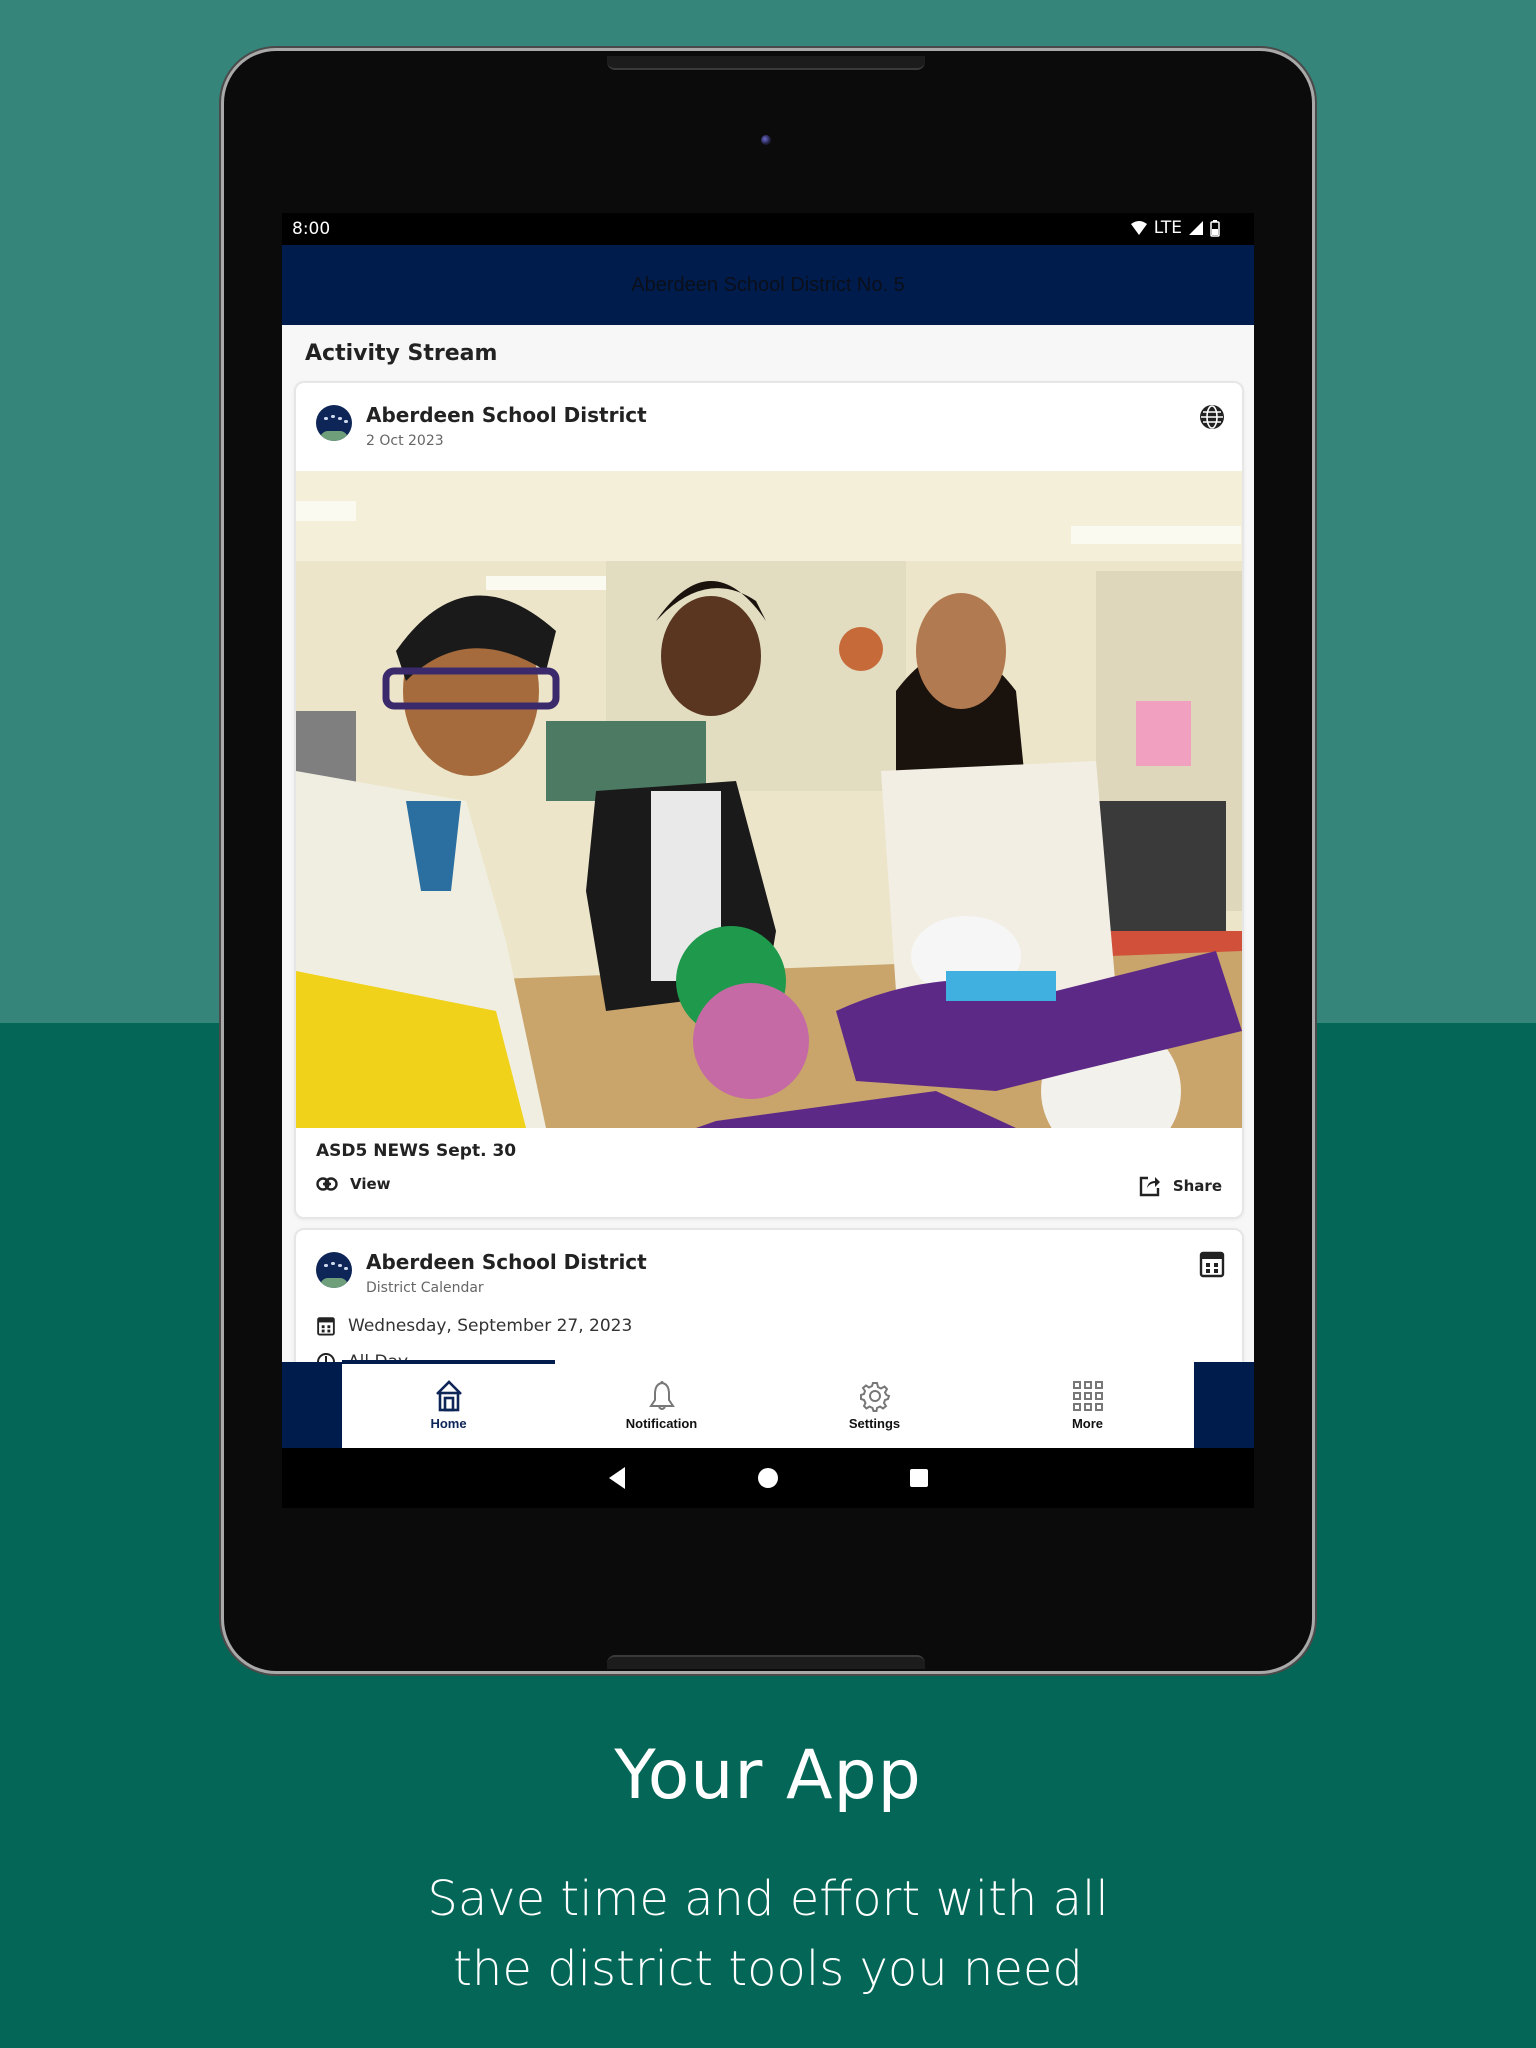 This screenshot has height=2048, width=1536. Describe the element at coordinates (311, 229) in the screenshot. I see `status-time: 8:00` at that location.